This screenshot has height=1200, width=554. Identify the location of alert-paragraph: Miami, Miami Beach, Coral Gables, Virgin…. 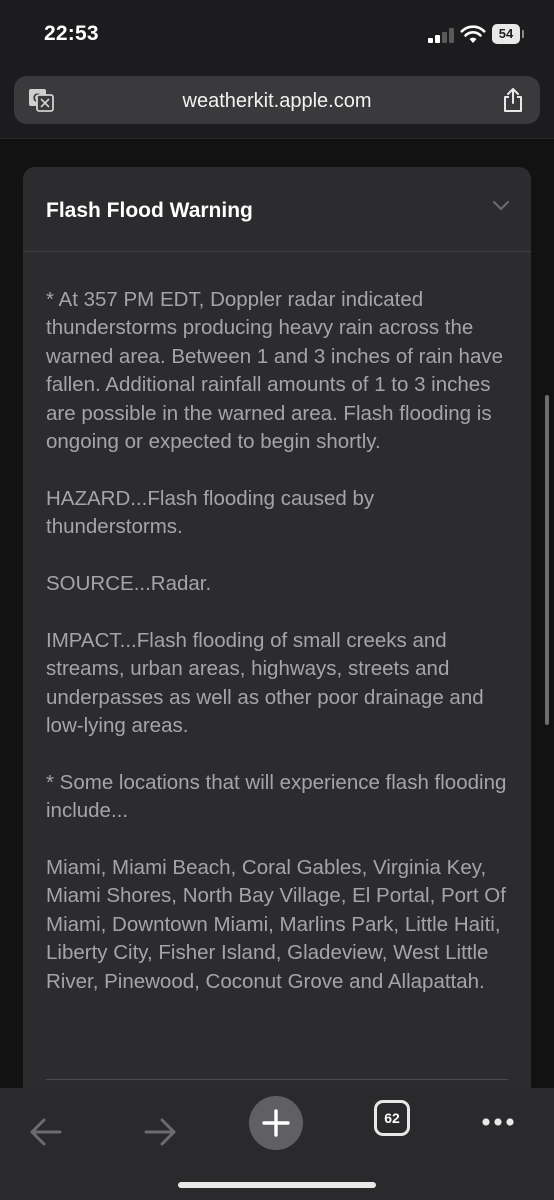
(276, 924).